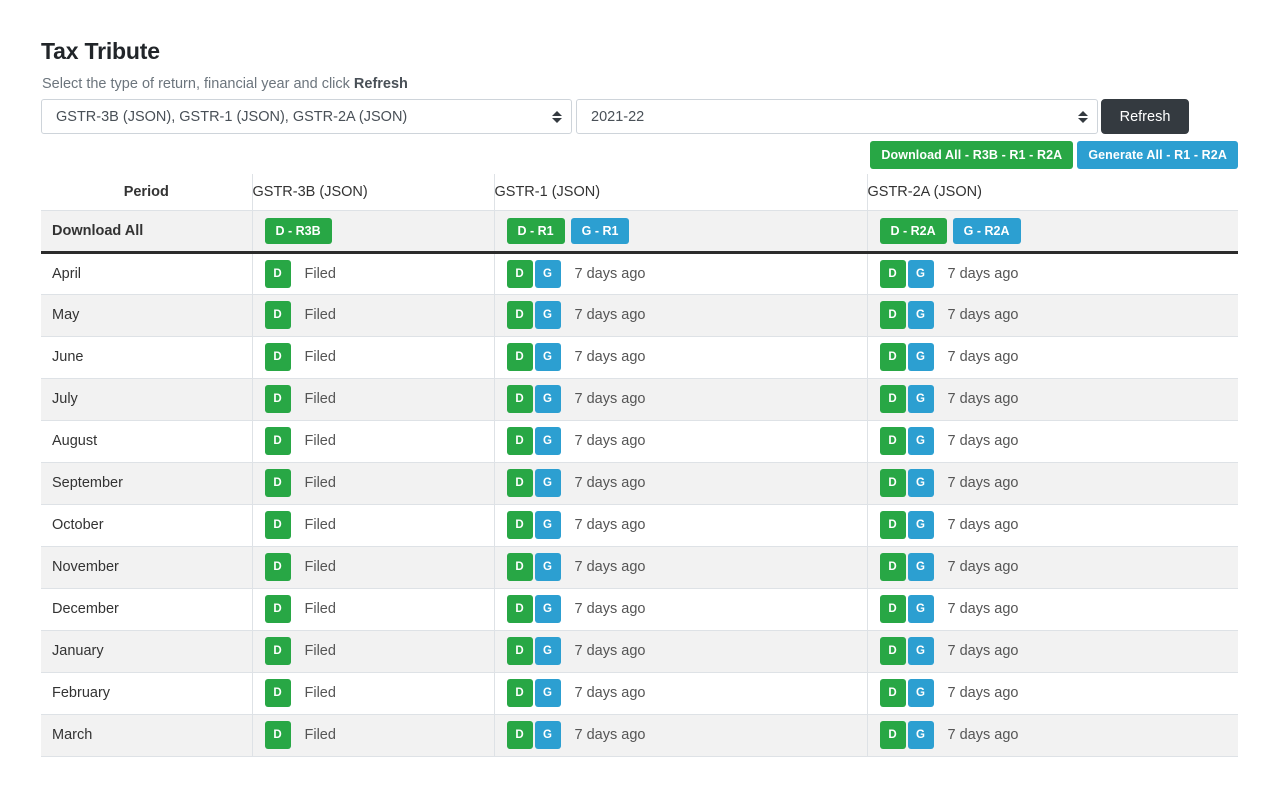 The width and height of the screenshot is (1280, 800). I want to click on download-all-r1-button: D - R1, so click(535, 230).